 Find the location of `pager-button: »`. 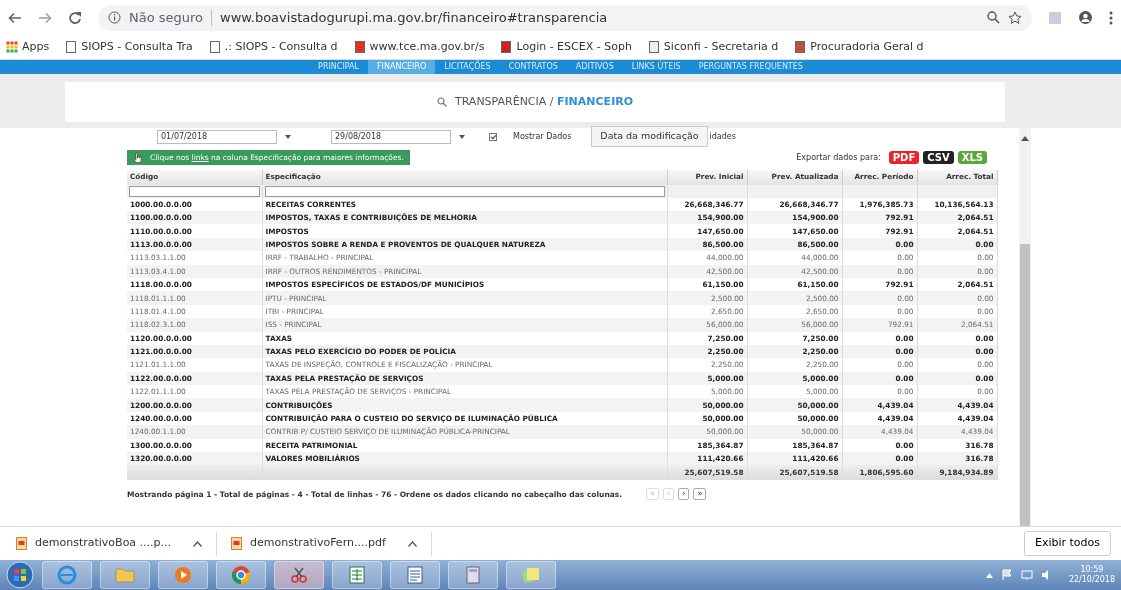

pager-button: » is located at coordinates (700, 494).